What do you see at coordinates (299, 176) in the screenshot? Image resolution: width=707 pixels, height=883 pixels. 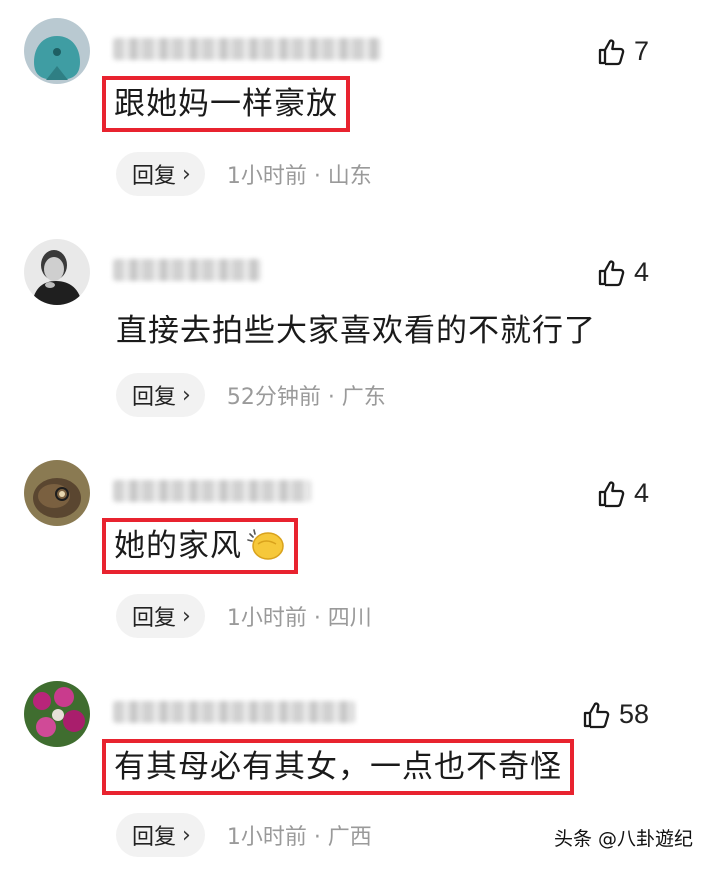 I see `time-location: 1小时前 · 山东` at bounding box center [299, 176].